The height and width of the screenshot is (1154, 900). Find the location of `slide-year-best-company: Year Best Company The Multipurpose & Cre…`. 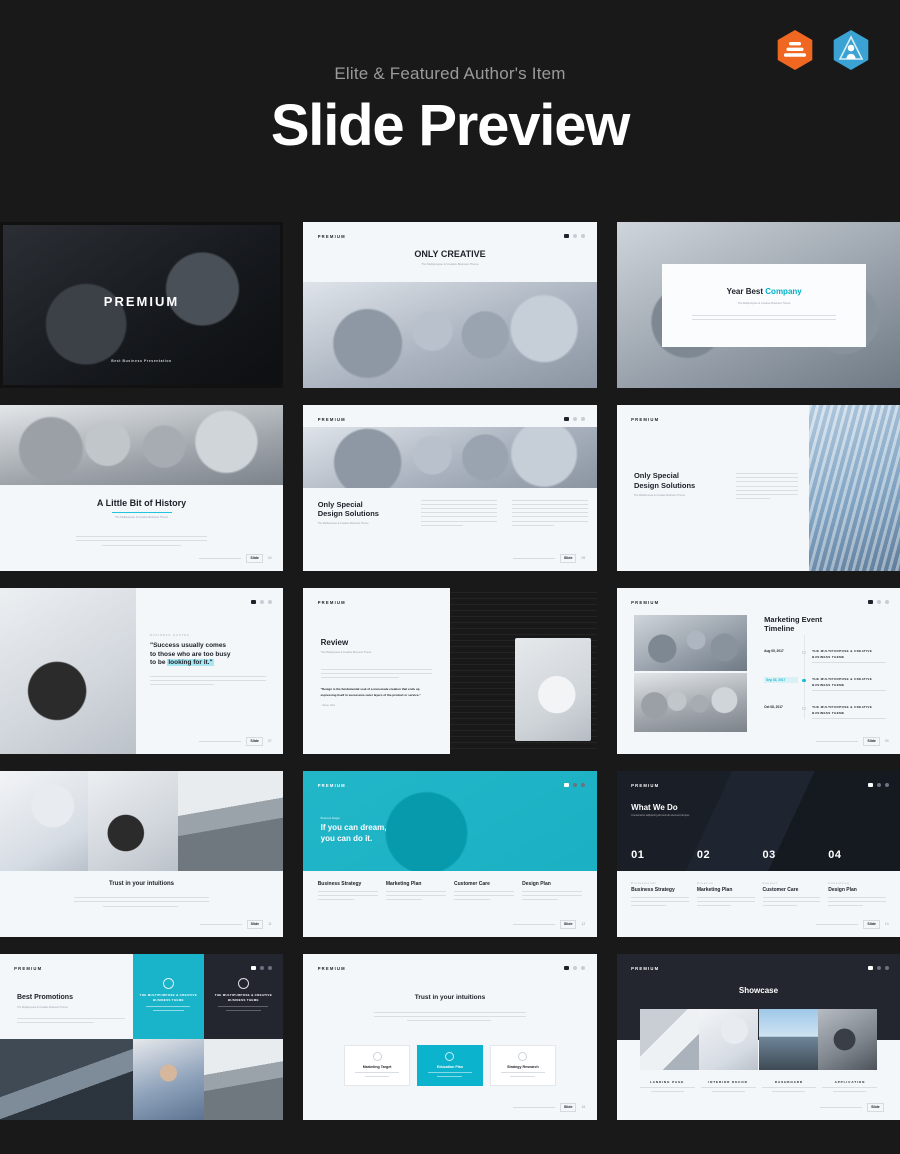

slide-year-best-company: Year Best Company The Multipurpose & Cre… is located at coordinates (758, 305).